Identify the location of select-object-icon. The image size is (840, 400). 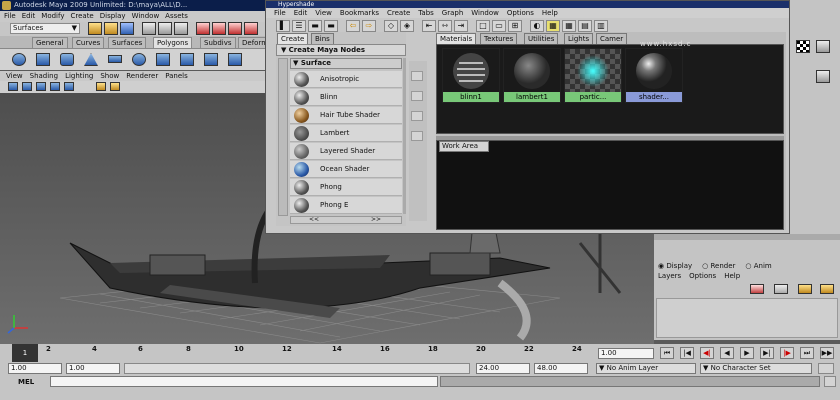
(165, 28).